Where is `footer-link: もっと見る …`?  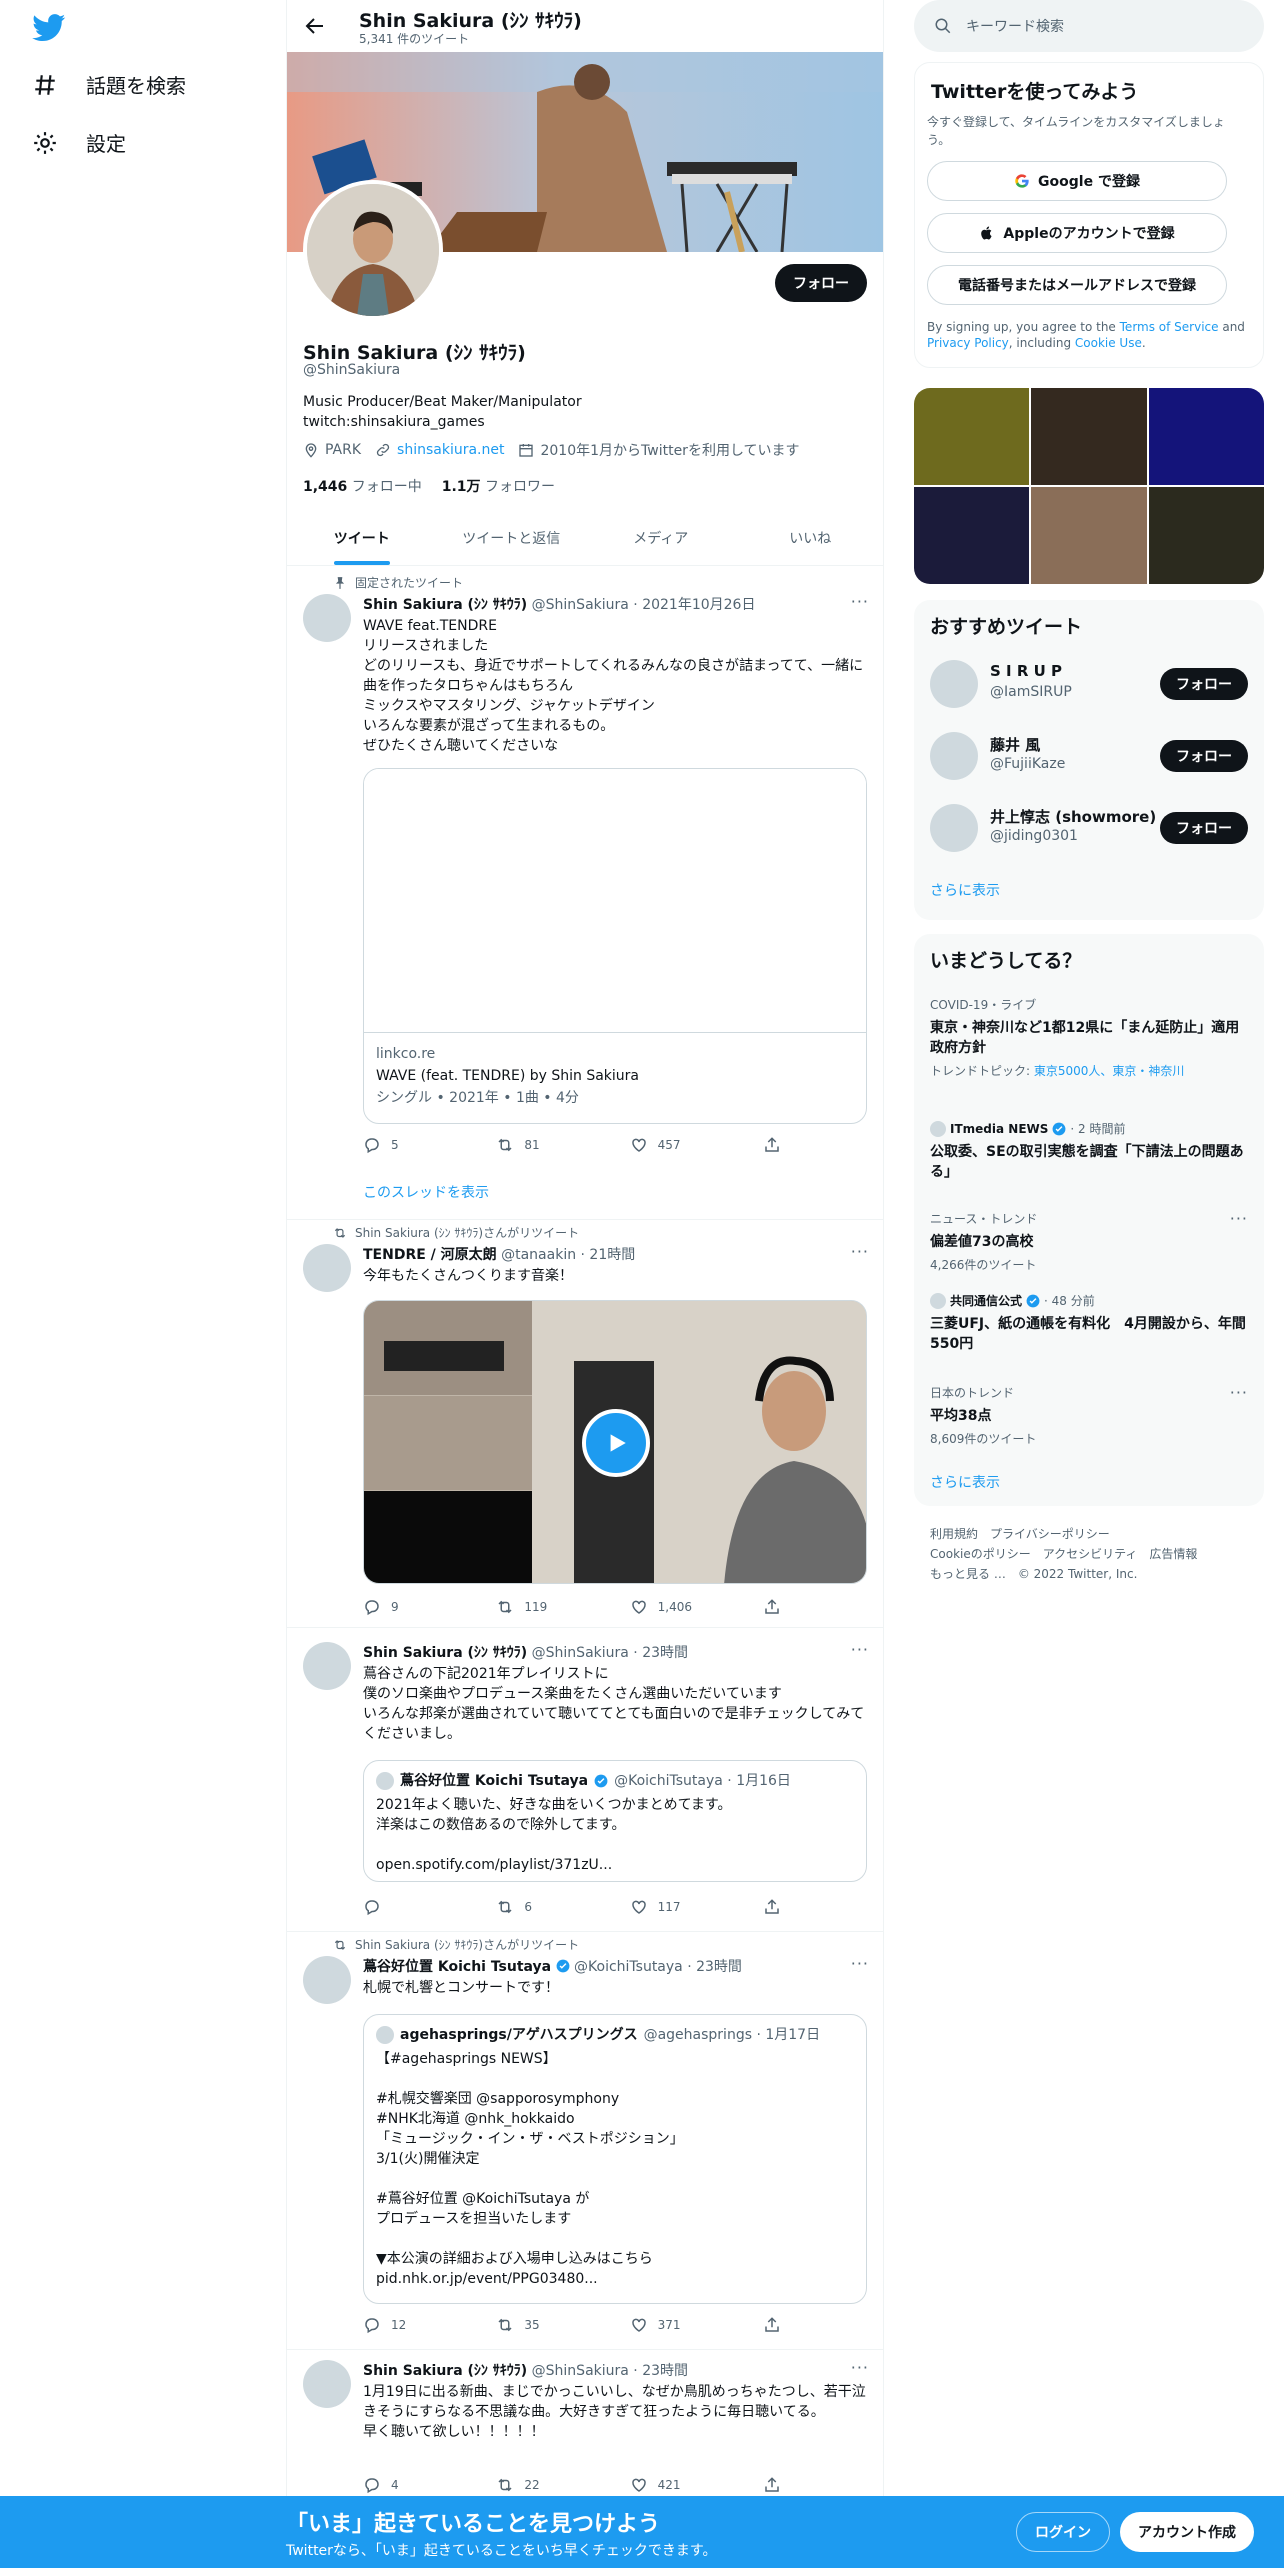 footer-link: もっと見る … is located at coordinates (968, 1574).